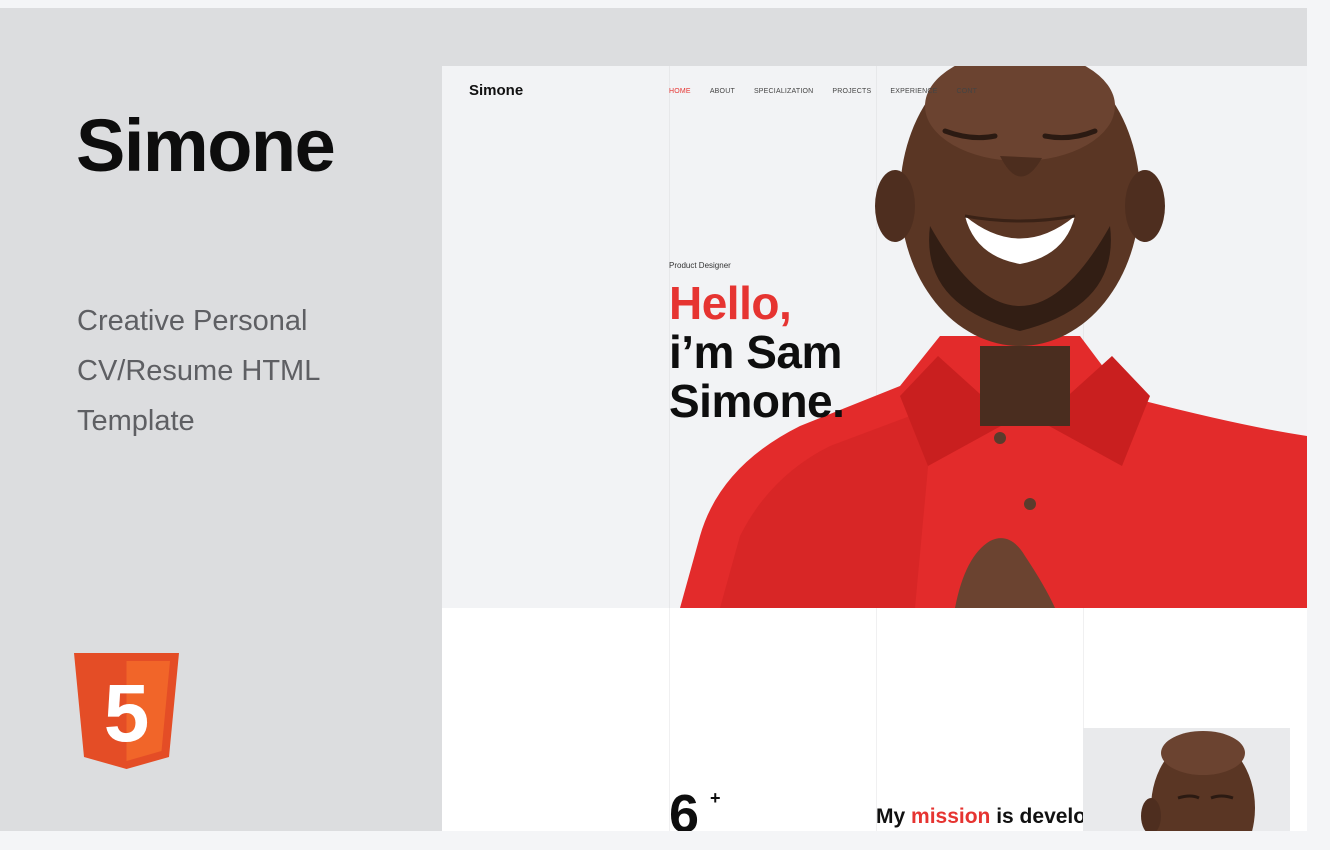 The height and width of the screenshot is (850, 1330). Describe the element at coordinates (136, 421) in the screenshot. I see `subtitle-line: Template` at that location.